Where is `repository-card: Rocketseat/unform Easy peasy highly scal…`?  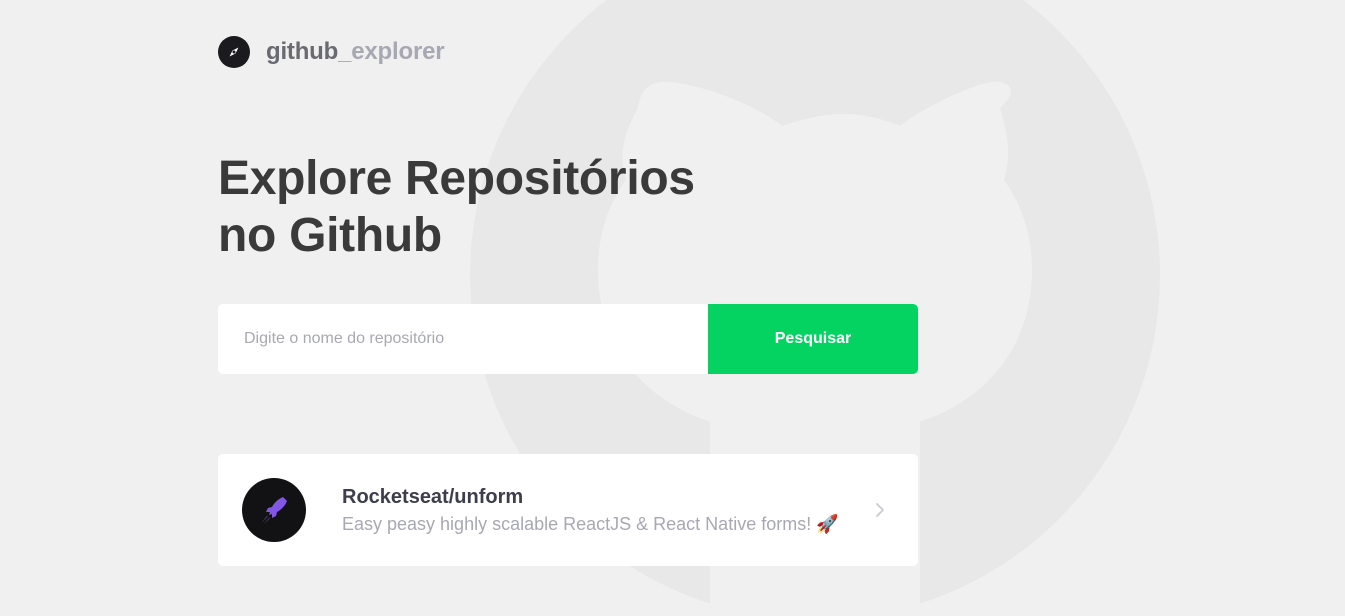 repository-card: Rocketseat/unform Easy peasy highly scal… is located at coordinates (568, 510).